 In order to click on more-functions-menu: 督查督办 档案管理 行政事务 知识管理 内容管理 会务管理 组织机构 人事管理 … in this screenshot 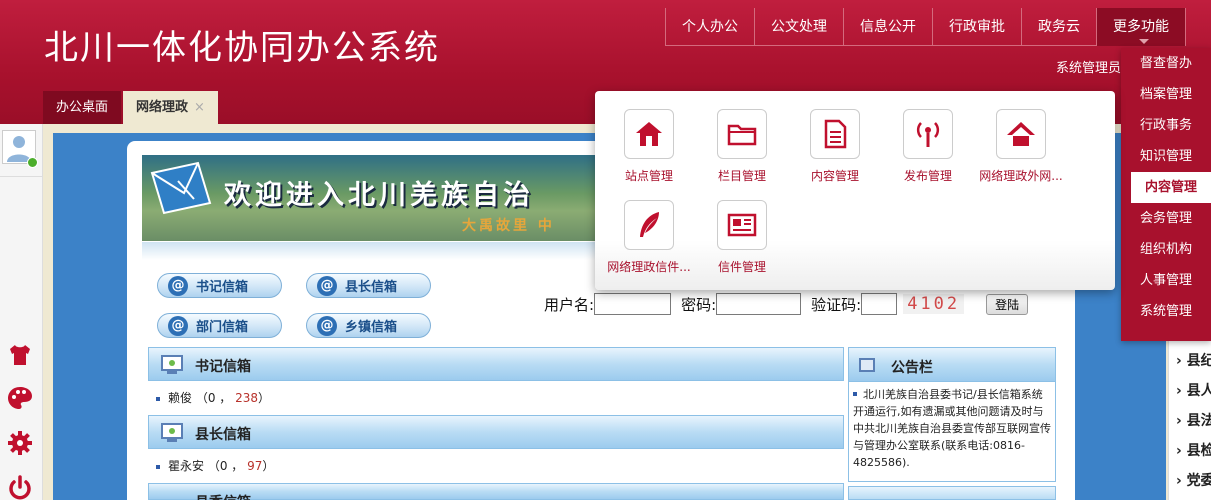, I will do `click(1166, 194)`.